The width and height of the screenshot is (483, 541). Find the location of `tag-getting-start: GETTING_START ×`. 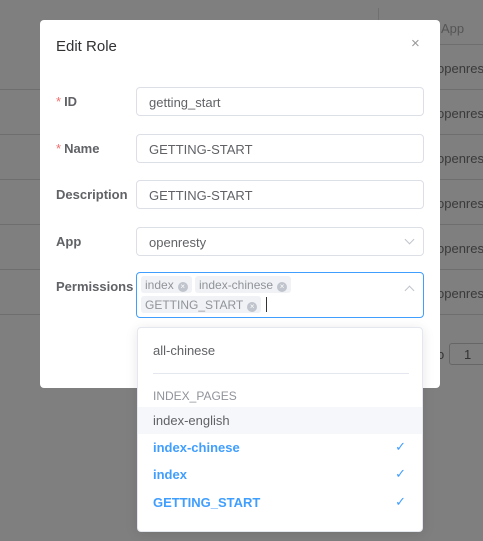

tag-getting-start: GETTING_START × is located at coordinates (201, 304).